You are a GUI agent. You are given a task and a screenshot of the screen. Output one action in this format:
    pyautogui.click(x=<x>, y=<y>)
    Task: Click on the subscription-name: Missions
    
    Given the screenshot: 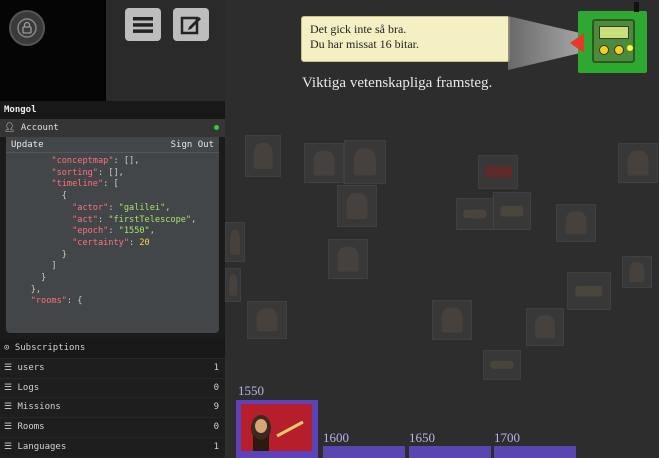 What is the action you would take?
    pyautogui.click(x=39, y=407)
    